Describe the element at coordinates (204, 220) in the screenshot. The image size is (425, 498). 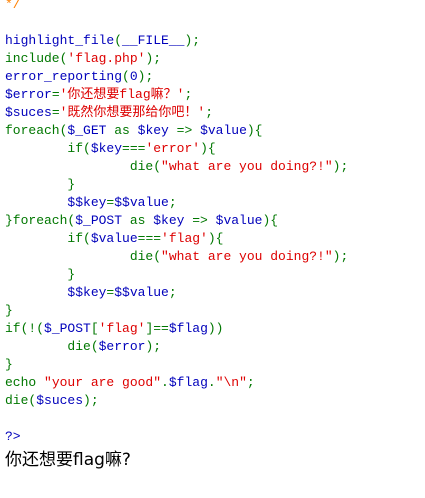
I see `code-token-keyword: =>` at that location.